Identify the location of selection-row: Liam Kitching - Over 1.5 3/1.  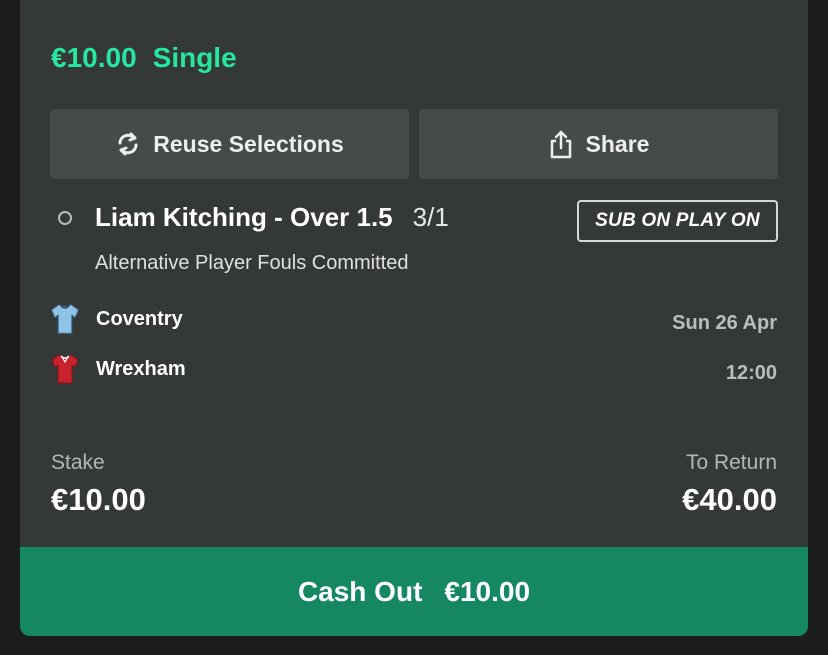
(272, 219).